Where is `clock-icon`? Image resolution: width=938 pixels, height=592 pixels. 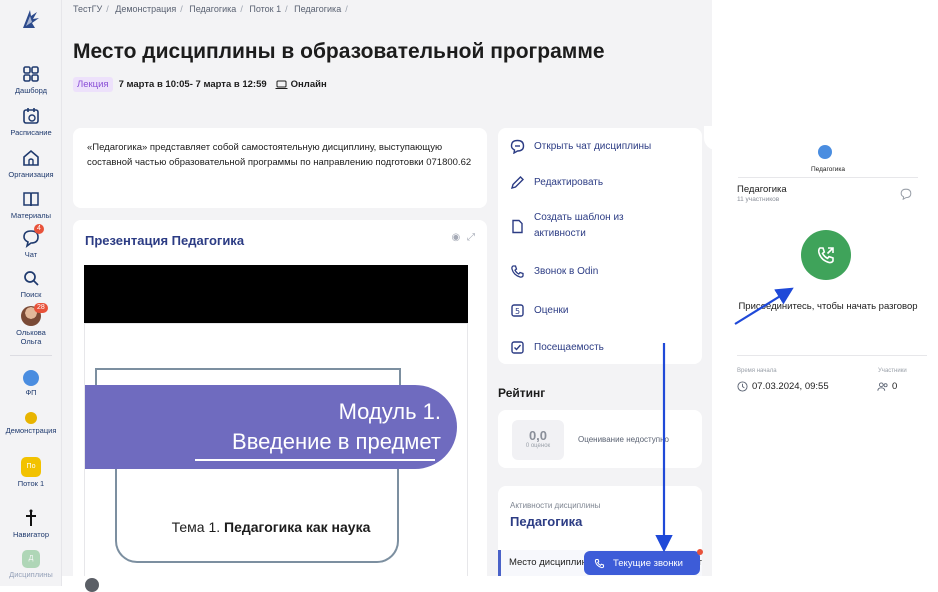
clock-icon is located at coordinates (742, 386).